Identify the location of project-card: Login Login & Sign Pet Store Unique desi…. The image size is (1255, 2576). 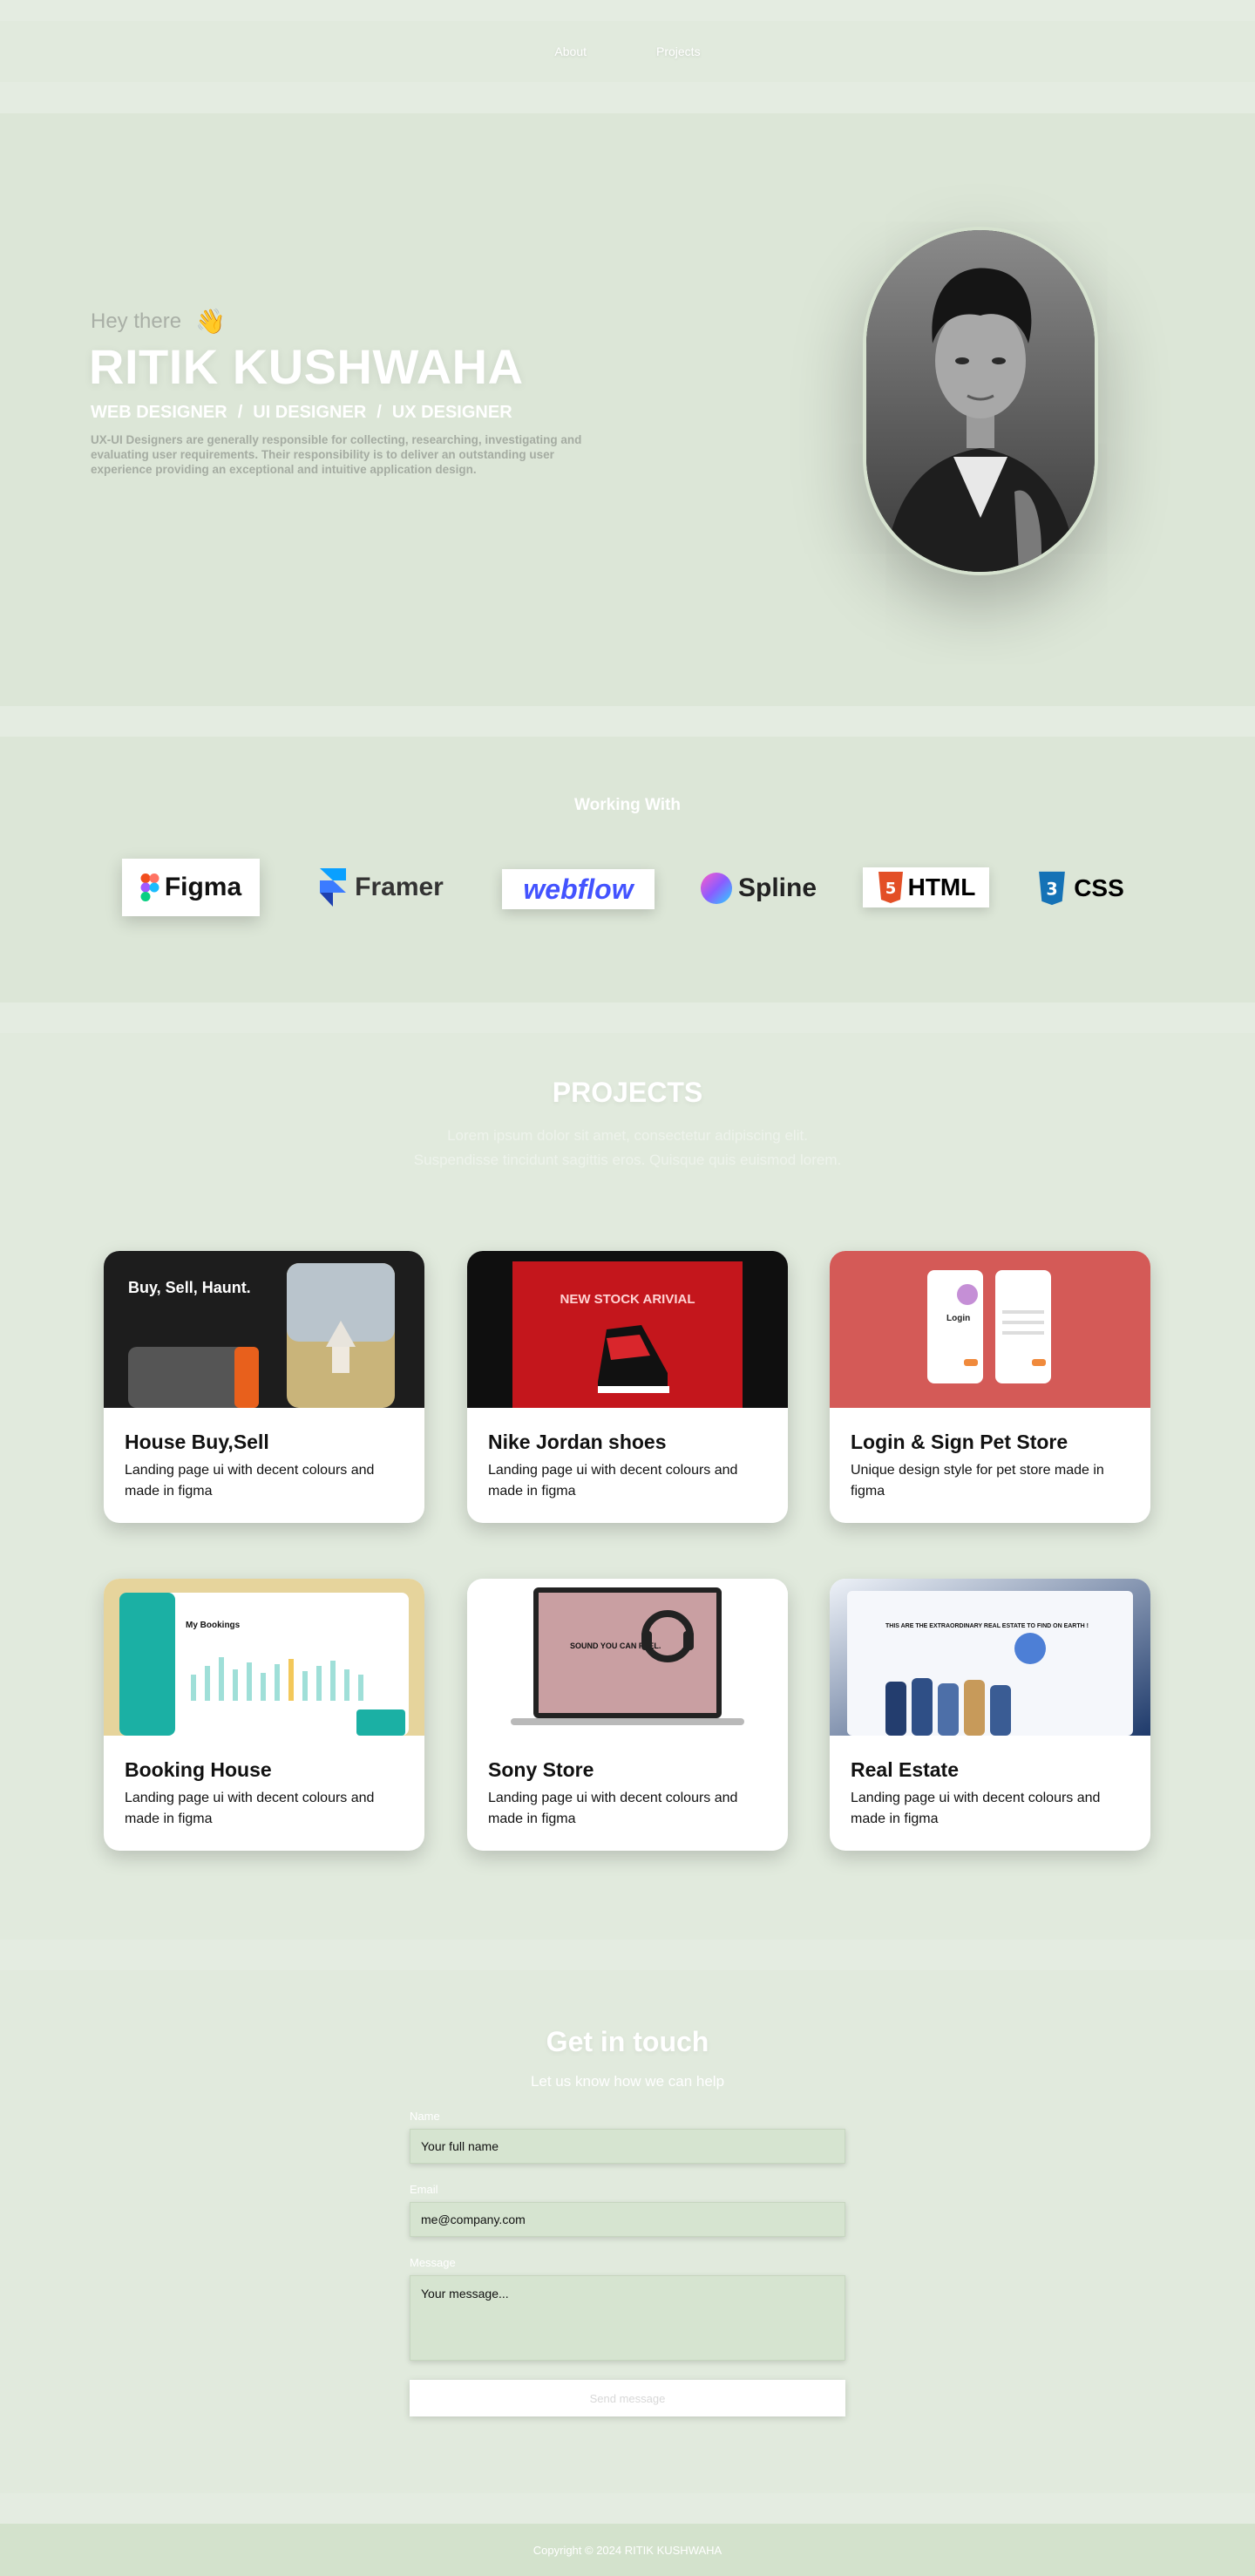
(990, 1387).